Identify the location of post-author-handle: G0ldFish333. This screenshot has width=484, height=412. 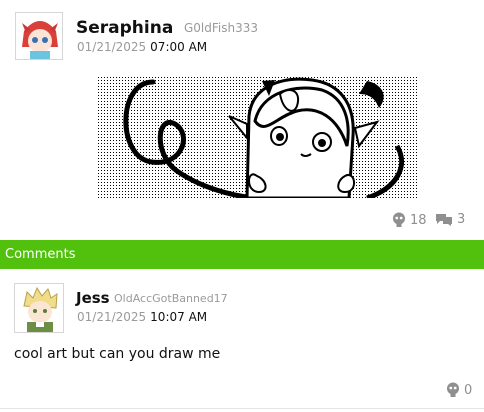
(221, 28).